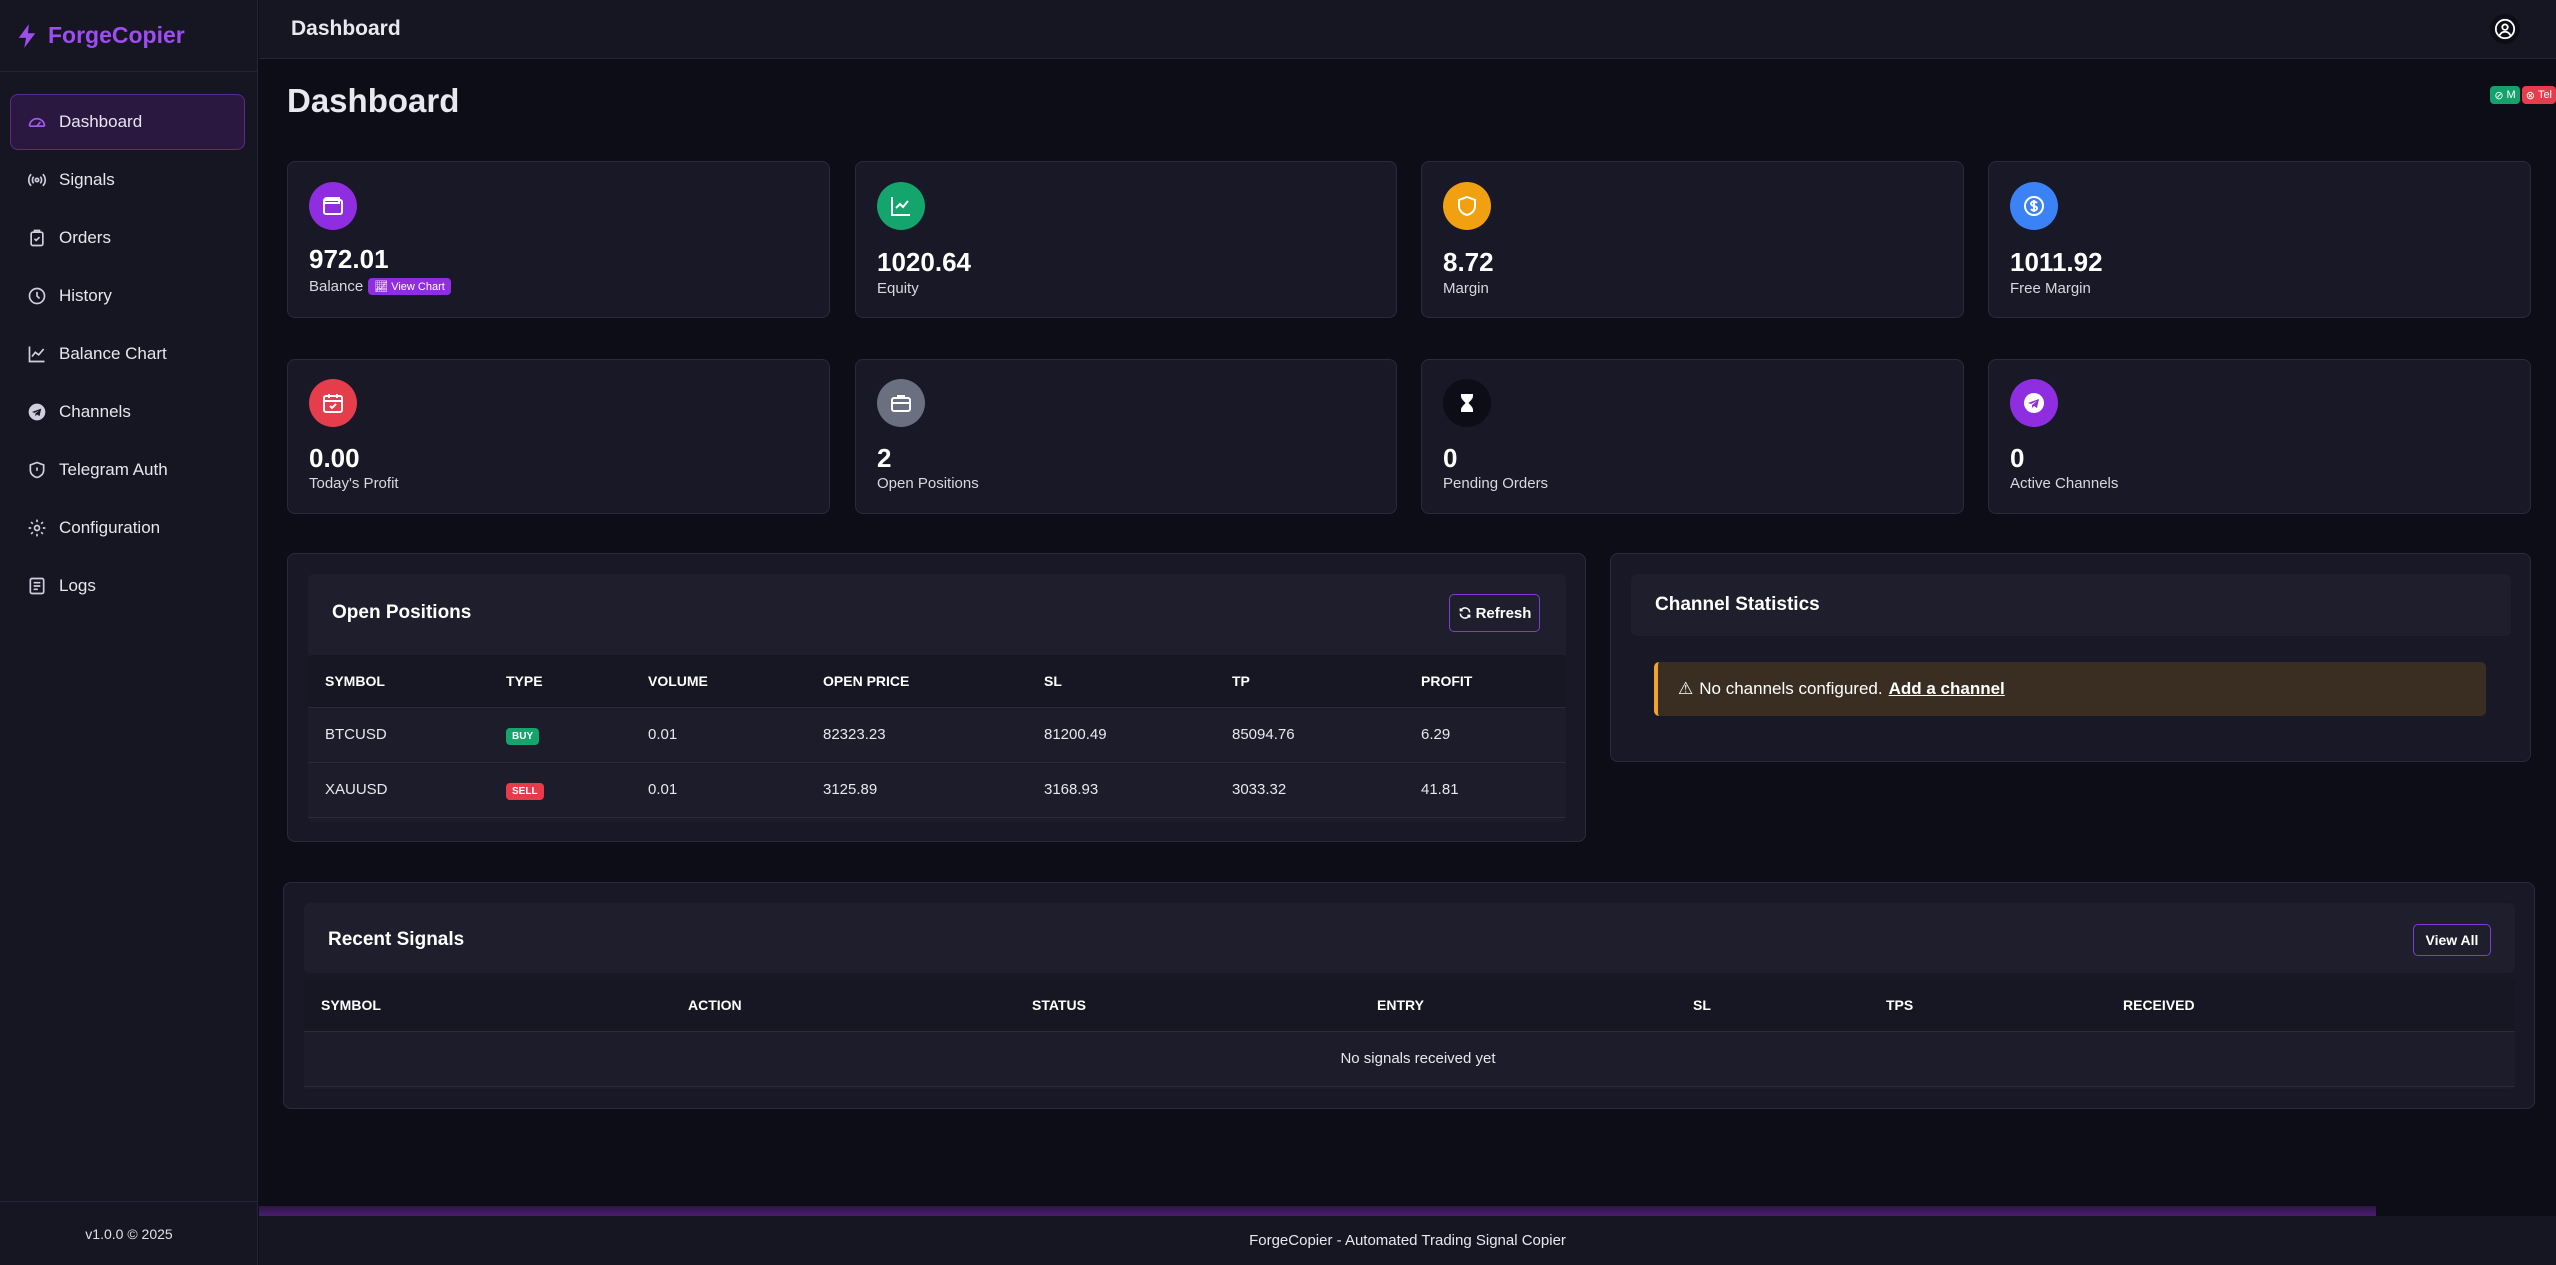 This screenshot has height=1265, width=2556. Describe the element at coordinates (127, 296) in the screenshot. I see `sidebar-item-history: History` at that location.